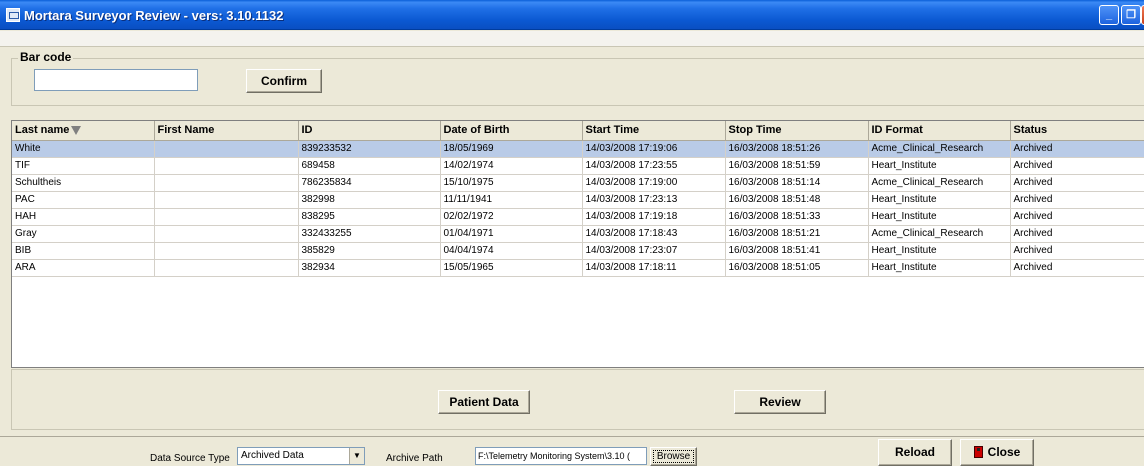 The height and width of the screenshot is (466, 1144). I want to click on column-header: First Name, so click(226, 131).